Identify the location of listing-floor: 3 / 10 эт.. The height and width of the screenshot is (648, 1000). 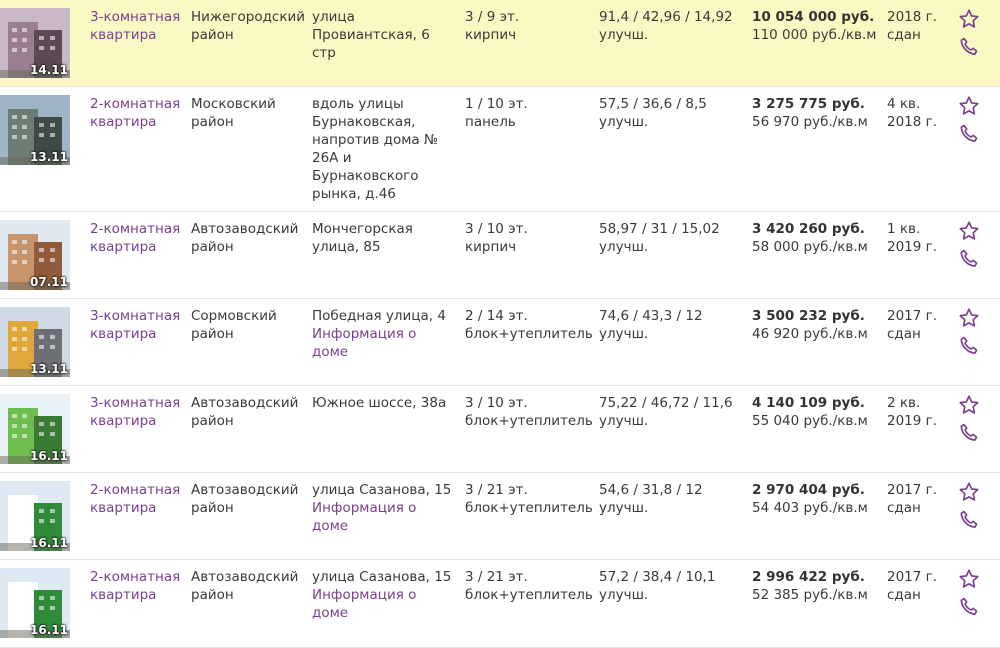
(496, 229).